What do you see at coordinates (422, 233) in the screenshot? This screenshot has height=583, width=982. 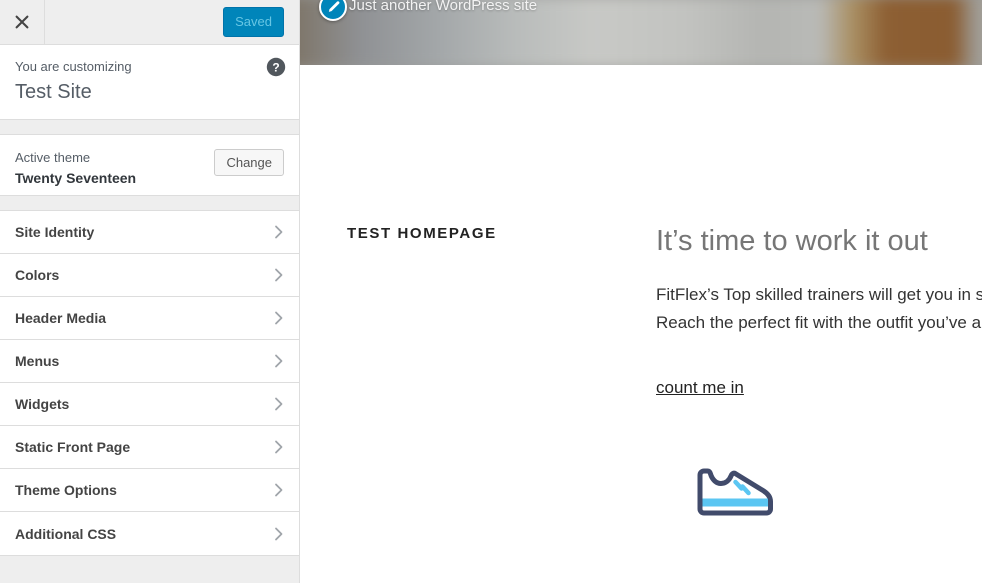 I see `panel-title: TEST HOMEPAGE` at bounding box center [422, 233].